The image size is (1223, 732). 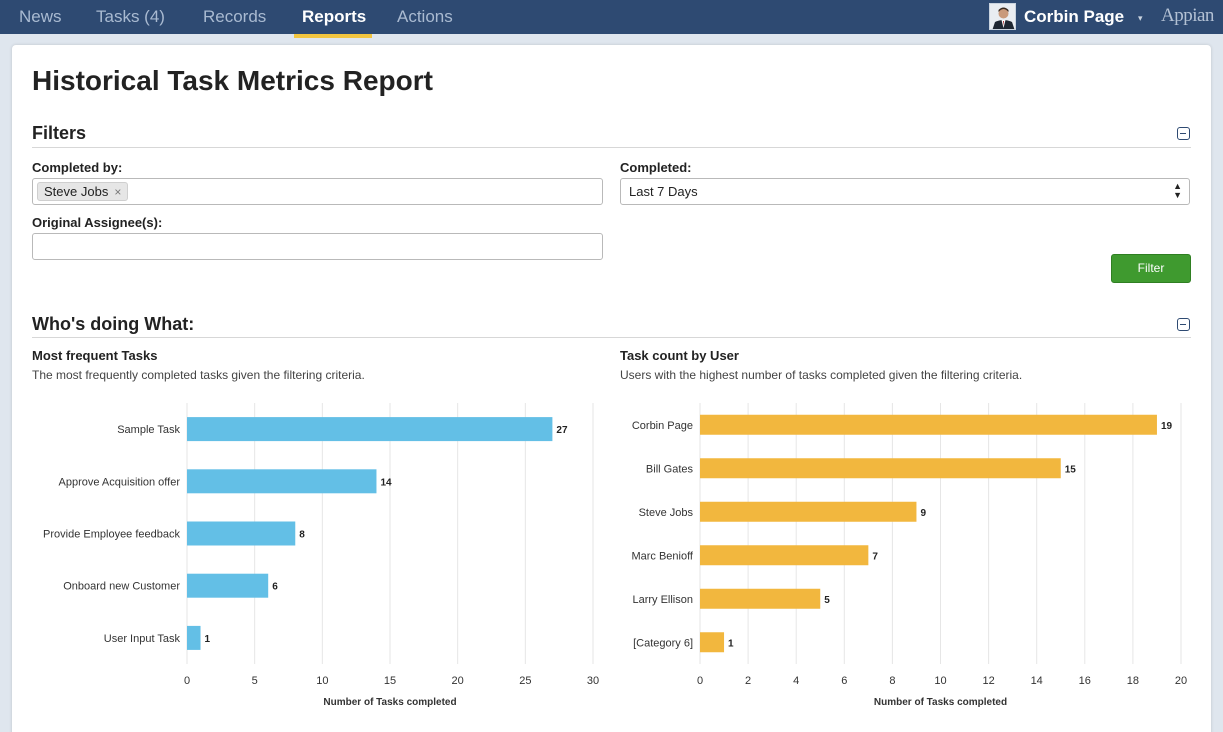 What do you see at coordinates (1085, 681) in the screenshot?
I see `x-tick-label: 16` at bounding box center [1085, 681].